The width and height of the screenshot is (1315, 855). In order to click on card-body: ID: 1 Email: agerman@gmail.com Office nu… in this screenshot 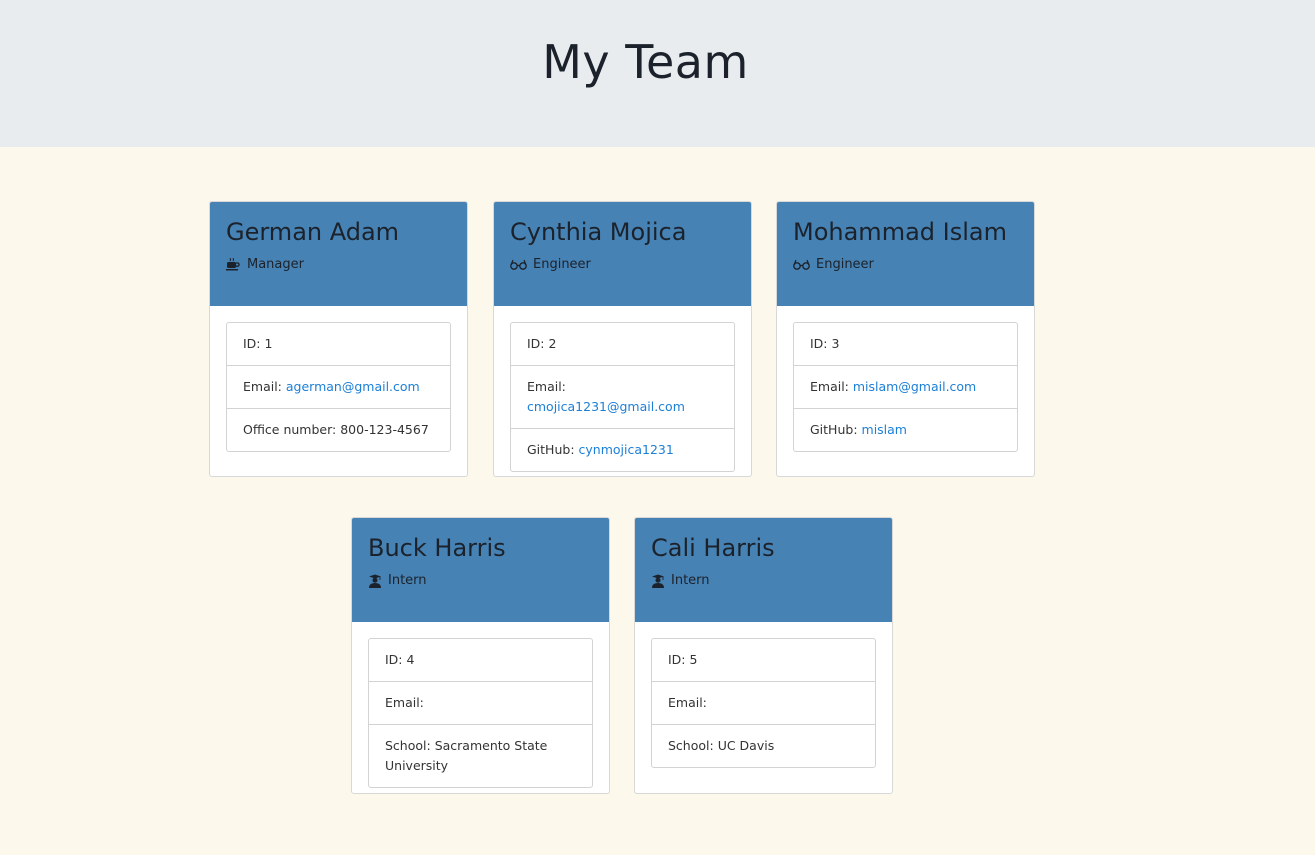, I will do `click(338, 387)`.